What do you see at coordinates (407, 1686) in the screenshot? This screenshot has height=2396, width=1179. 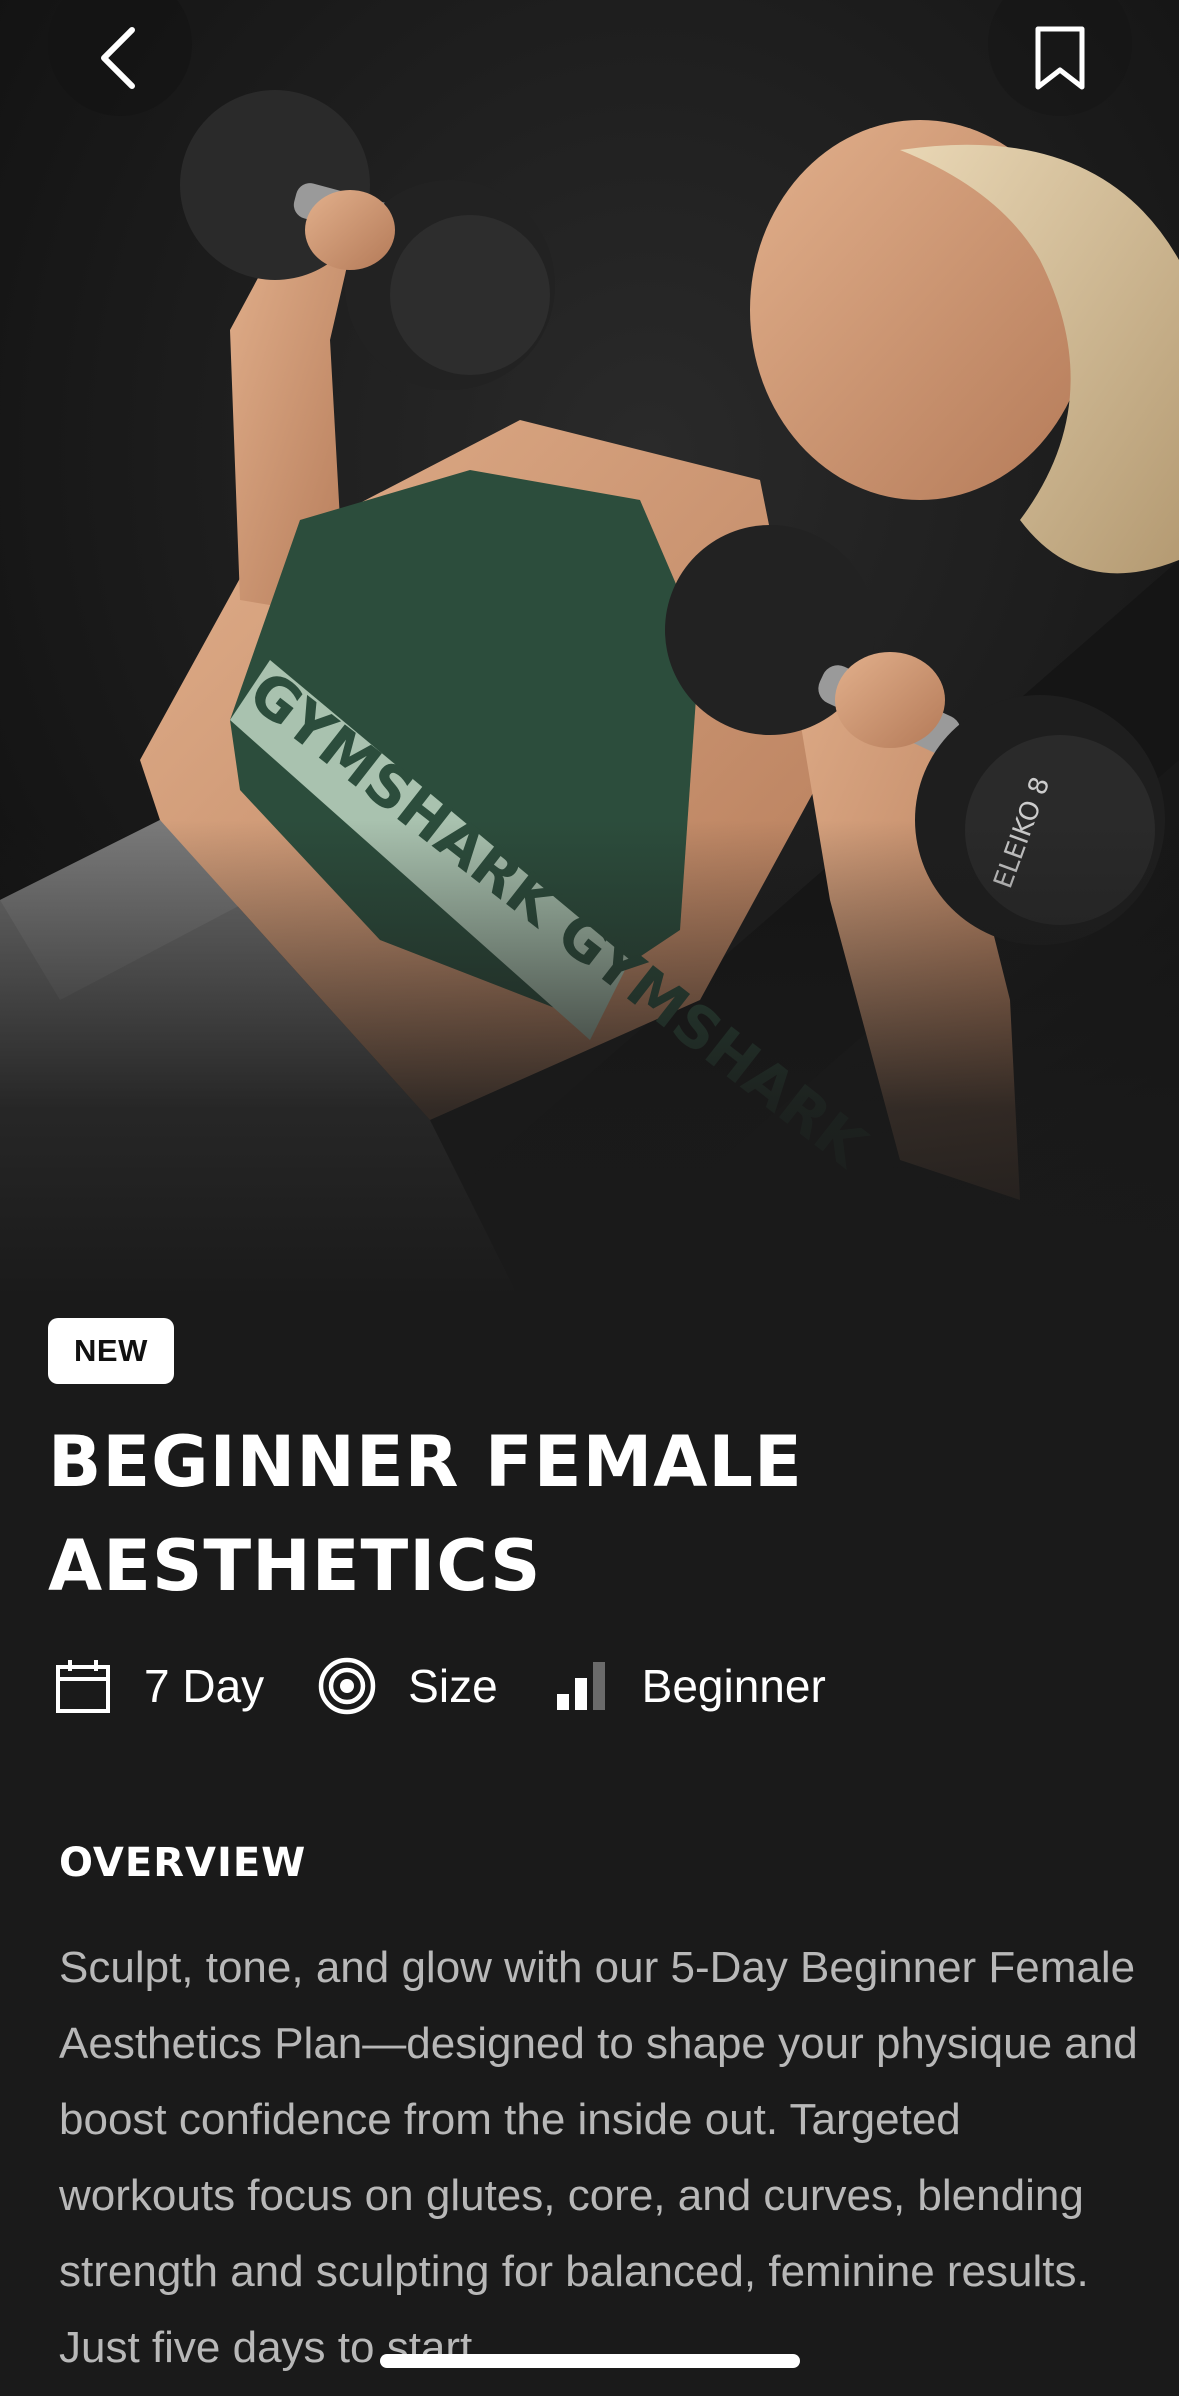 I see `meta-goal: Size` at bounding box center [407, 1686].